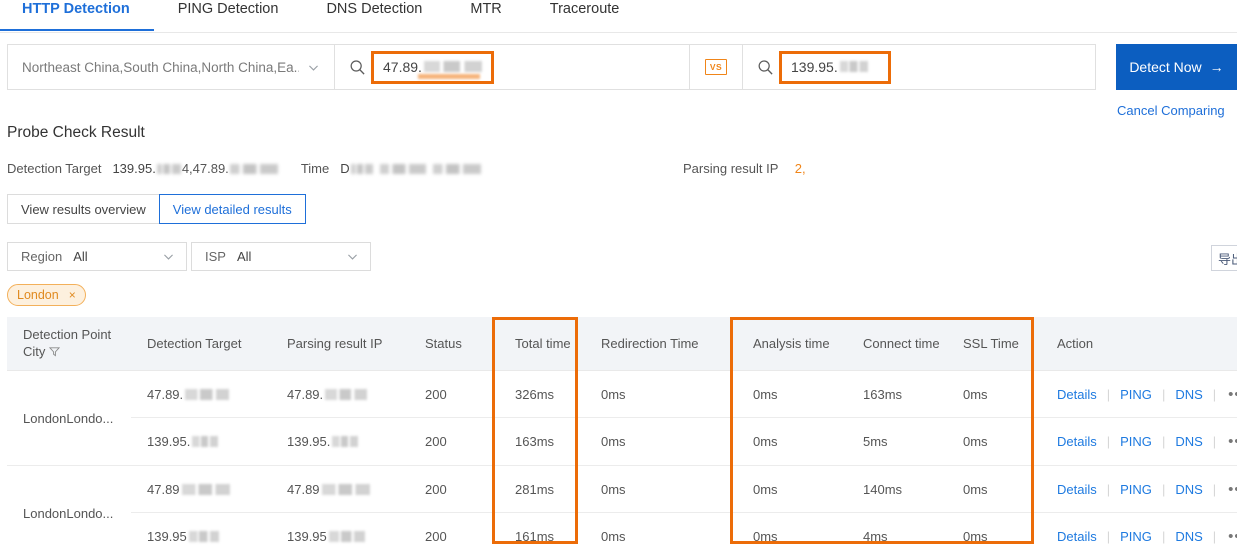 The image size is (1237, 560). What do you see at coordinates (340, 536) in the screenshot?
I see `table-cell-parsed-ip: 139.95` at bounding box center [340, 536].